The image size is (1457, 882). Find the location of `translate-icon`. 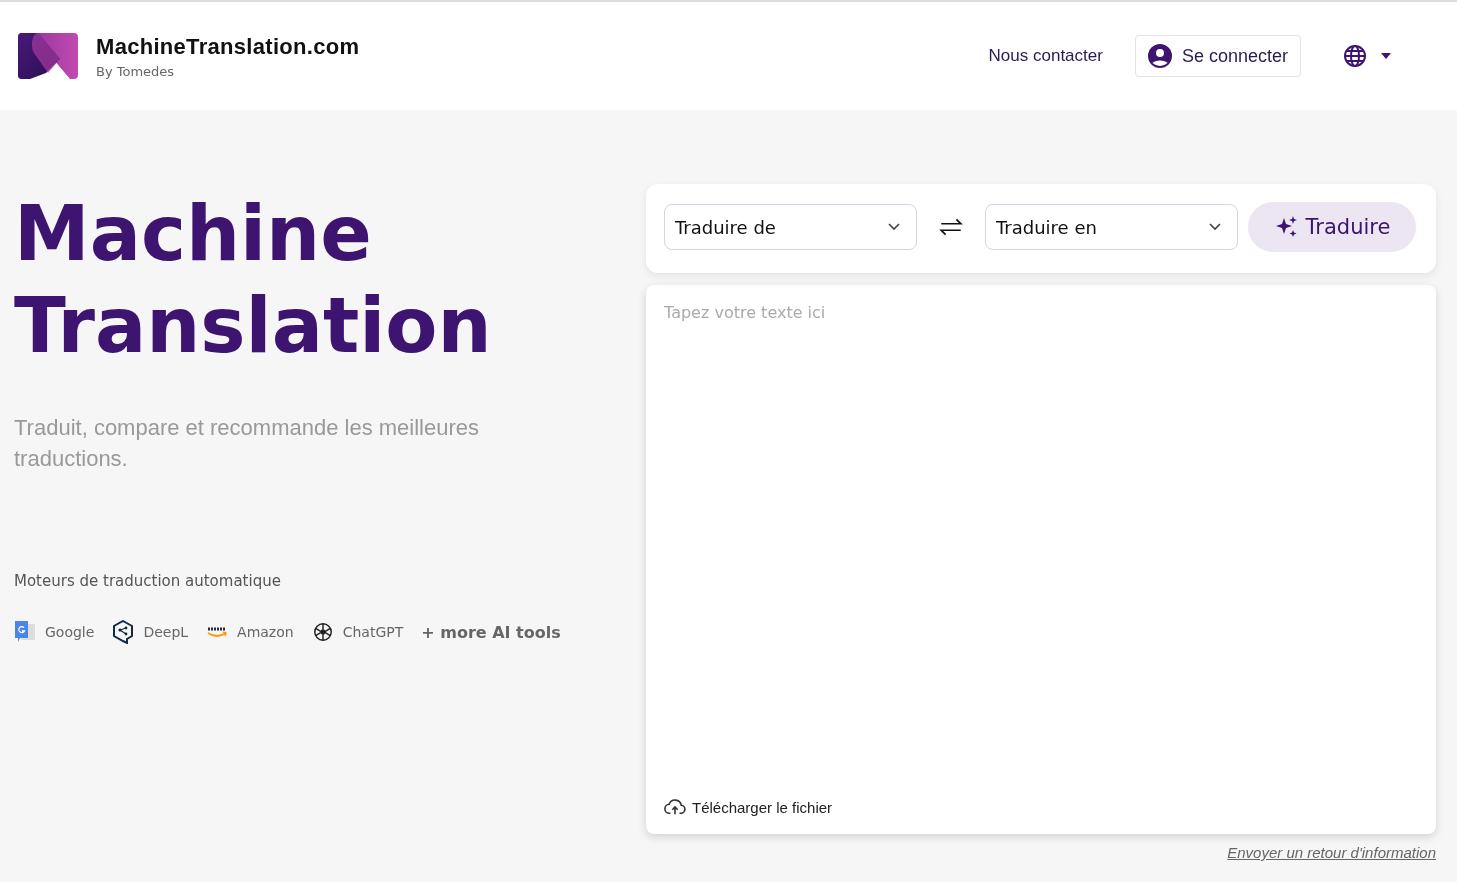

translate-icon is located at coordinates (25, 632).